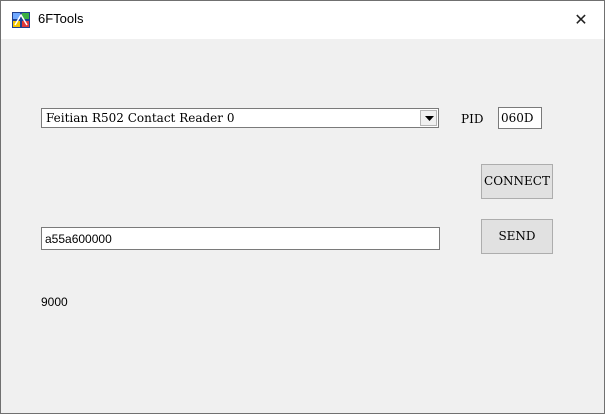  I want to click on pid-input, so click(520, 118).